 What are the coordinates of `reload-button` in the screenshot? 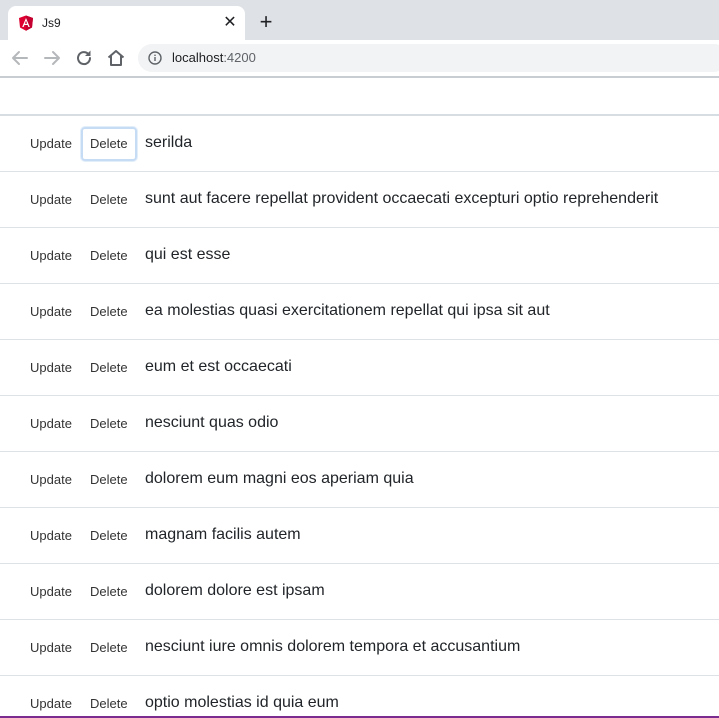 It's located at (84, 58).